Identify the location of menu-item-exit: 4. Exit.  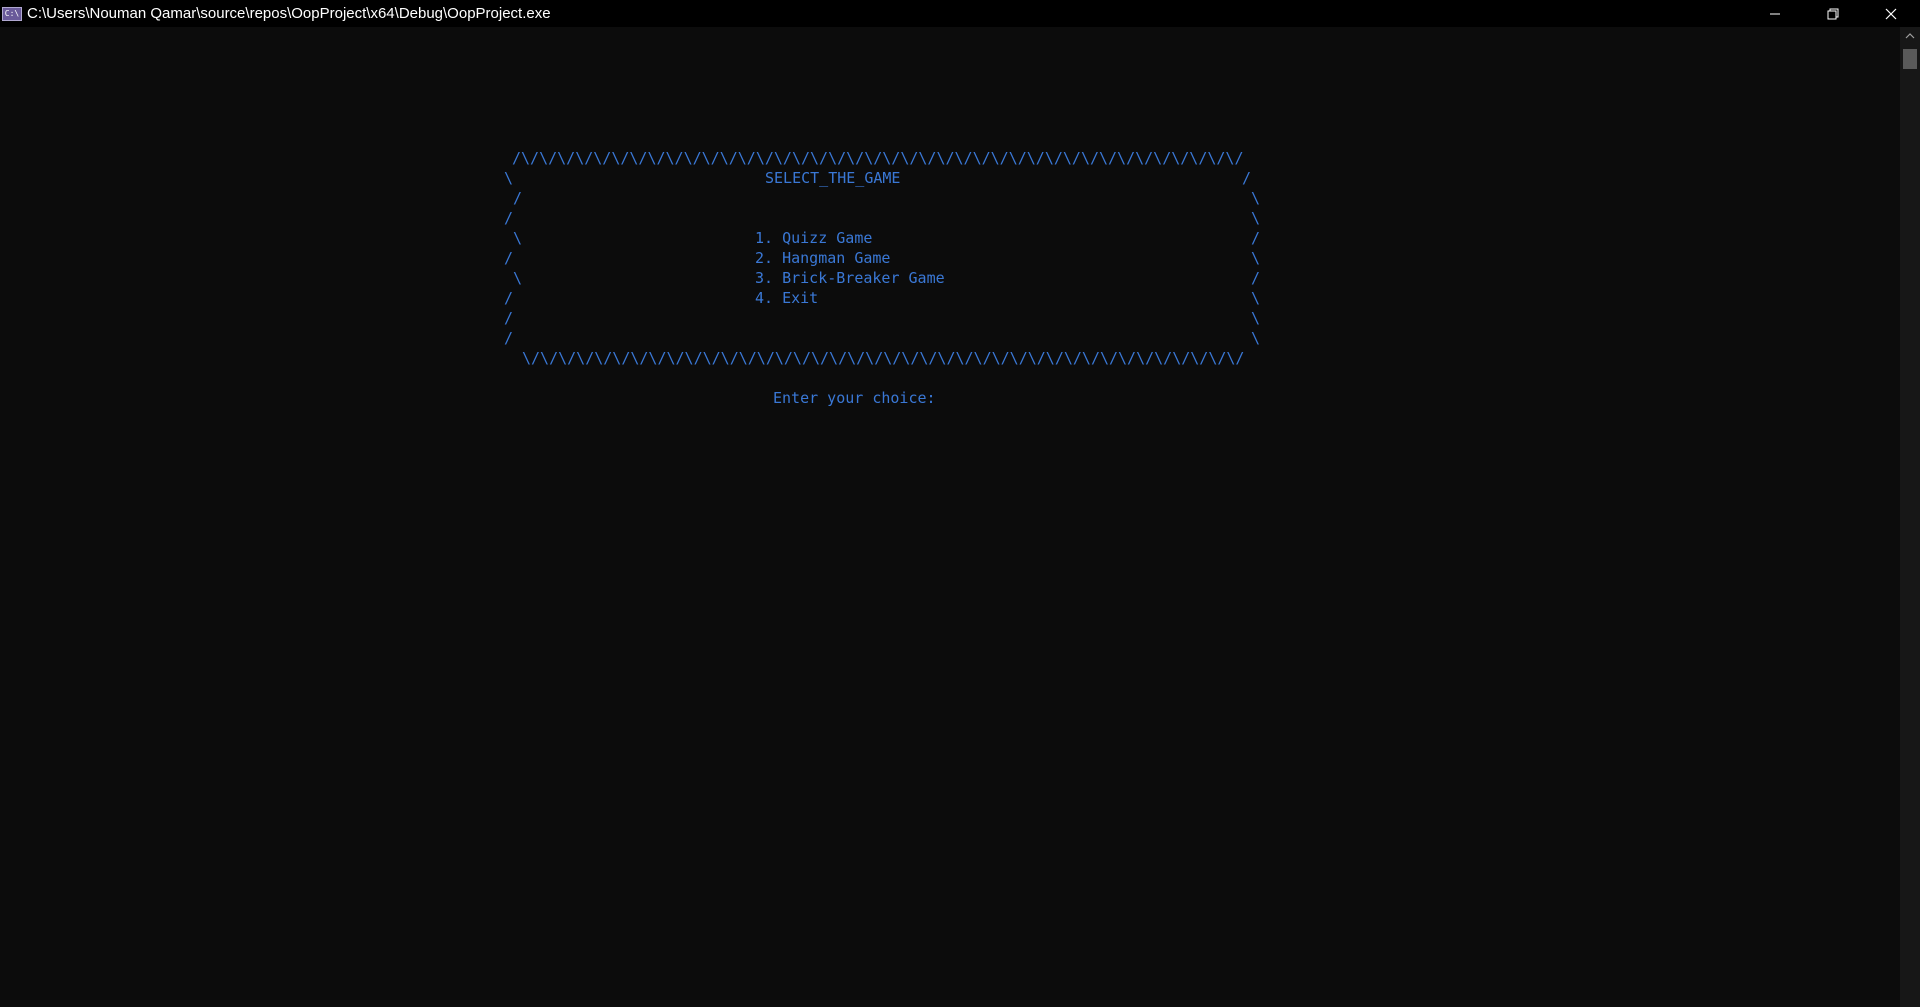
(787, 298).